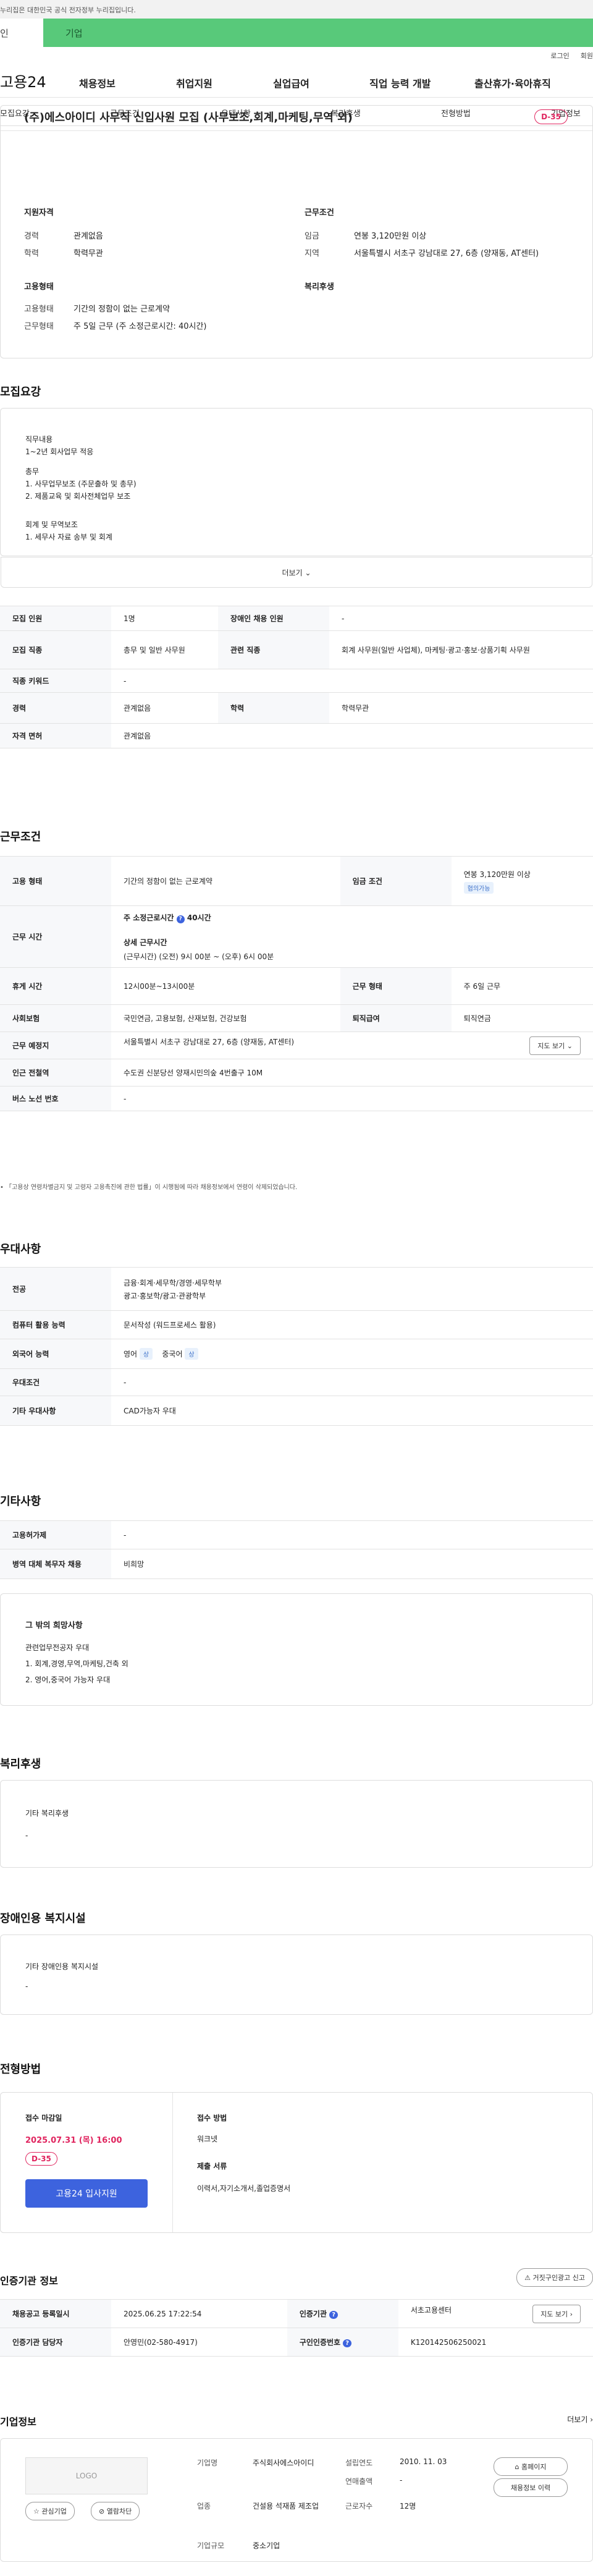 The height and width of the screenshot is (2576, 593). Describe the element at coordinates (115, 2511) in the screenshot. I see `block-button: ⊘ 열람차단` at that location.